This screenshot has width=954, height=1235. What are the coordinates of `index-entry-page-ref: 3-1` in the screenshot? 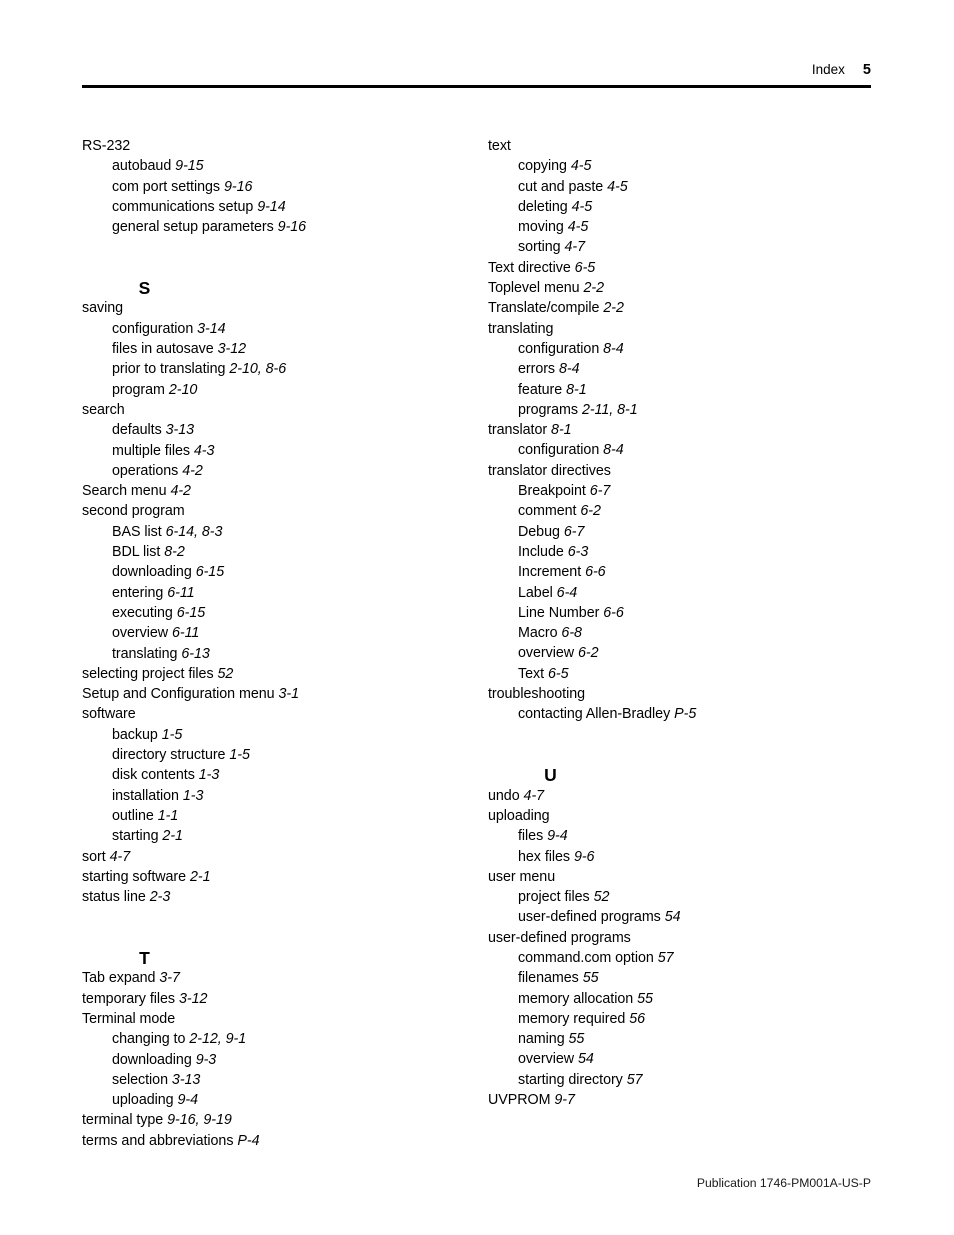 It's located at (288, 694).